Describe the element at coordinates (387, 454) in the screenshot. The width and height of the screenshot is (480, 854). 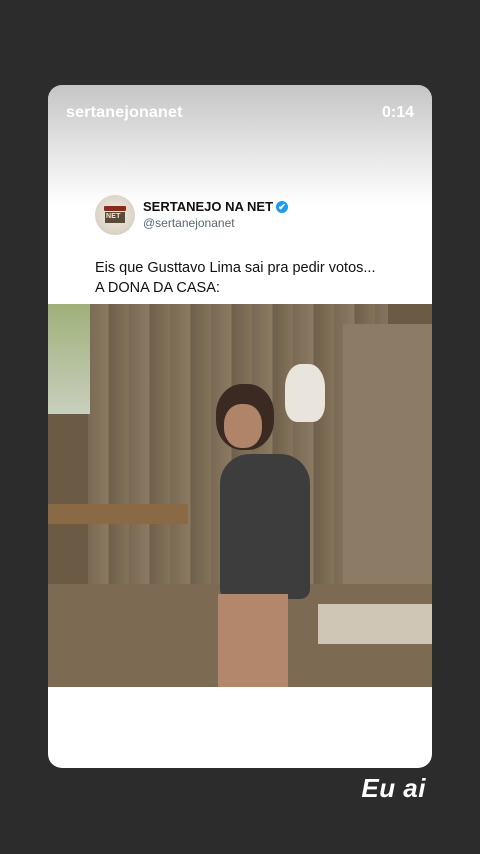
I see `video-wall-right` at that location.